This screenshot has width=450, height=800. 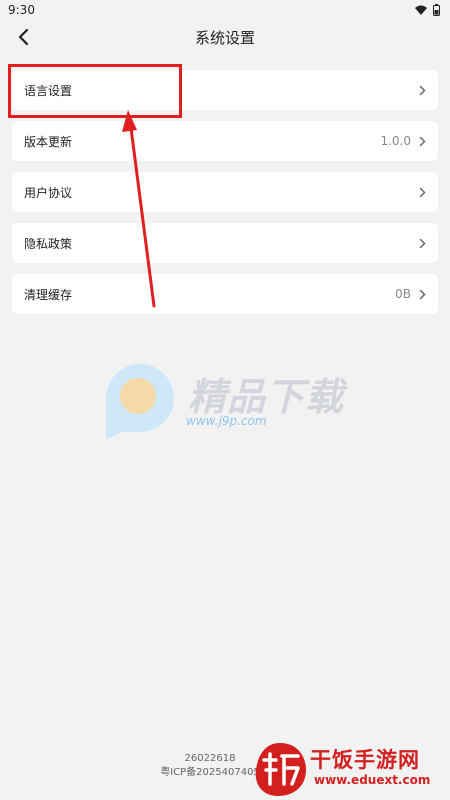 I want to click on setting-privacy-policy: 隐私政策, so click(x=225, y=243).